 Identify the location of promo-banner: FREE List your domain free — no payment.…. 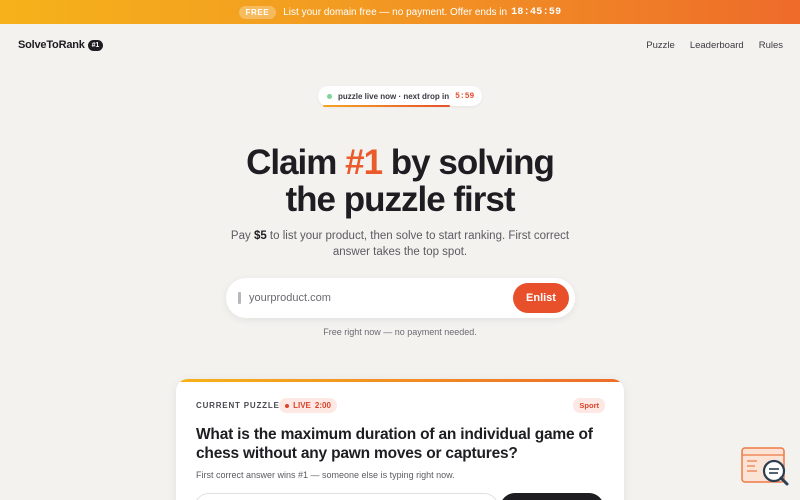
(400, 12).